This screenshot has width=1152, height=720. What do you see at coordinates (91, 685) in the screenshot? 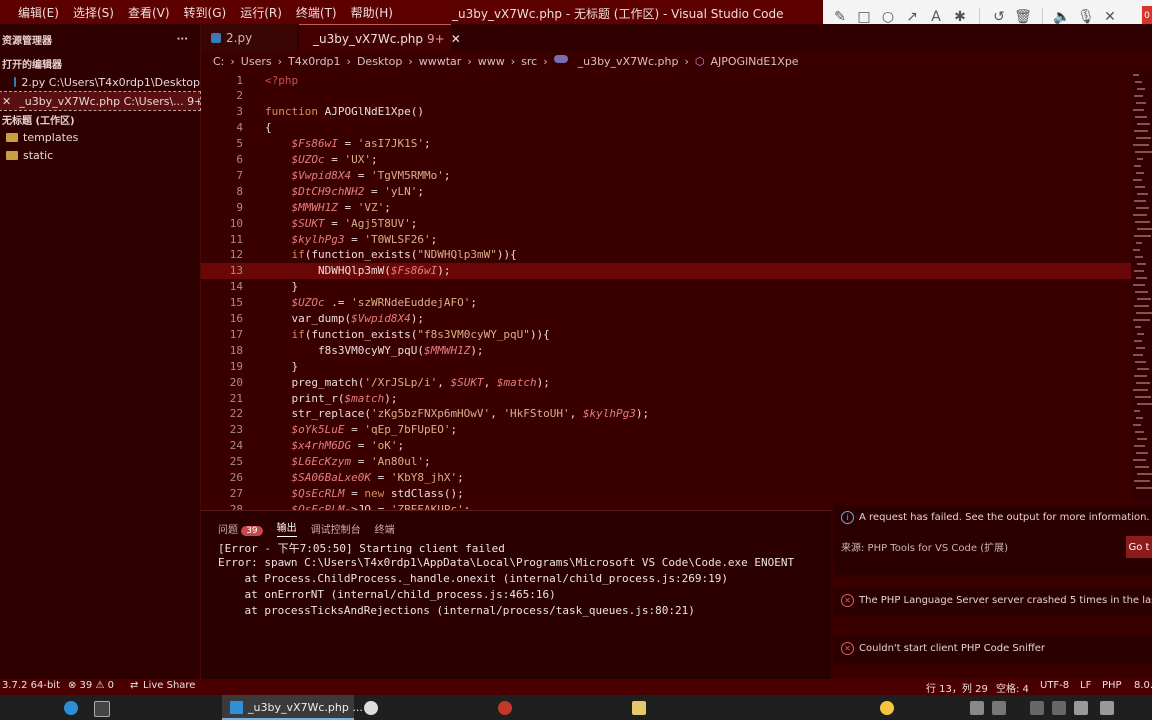
I see `problems-indicator: ⊗ 39 ⚠ 0` at bounding box center [91, 685].